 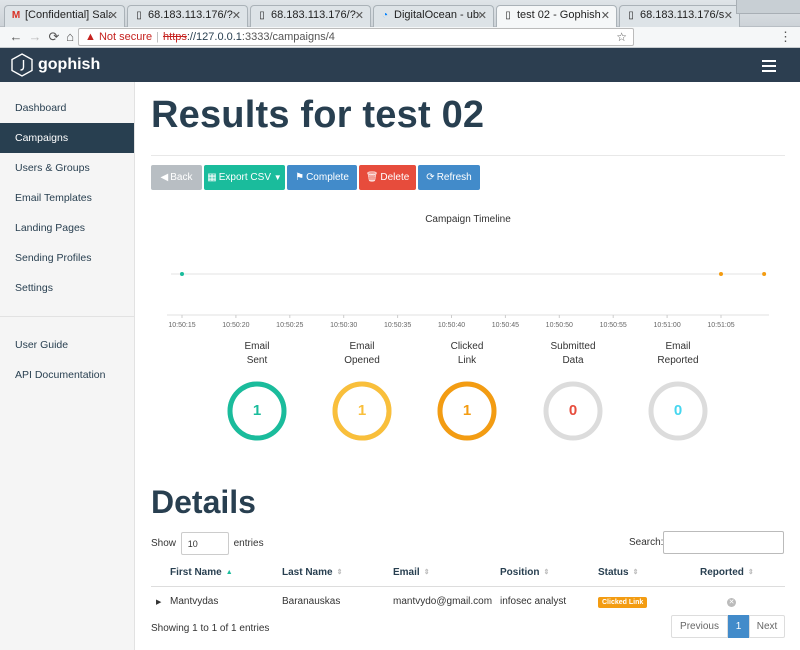 I want to click on tab-title: test 02 - Gophish, so click(x=559, y=15).